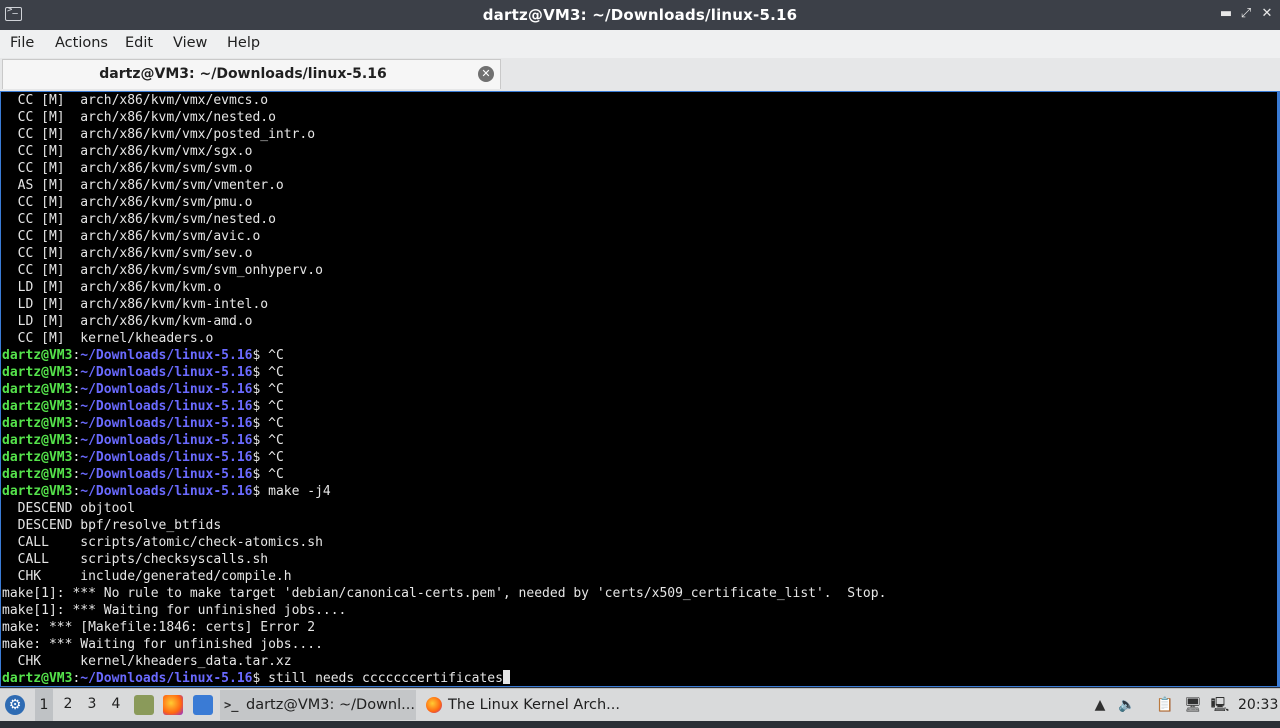 The width and height of the screenshot is (1280, 728). What do you see at coordinates (159, 134) in the screenshot?
I see `terminal-output-line: CC [M] arch/x86/kvm/vmx/posted_intr.o` at bounding box center [159, 134].